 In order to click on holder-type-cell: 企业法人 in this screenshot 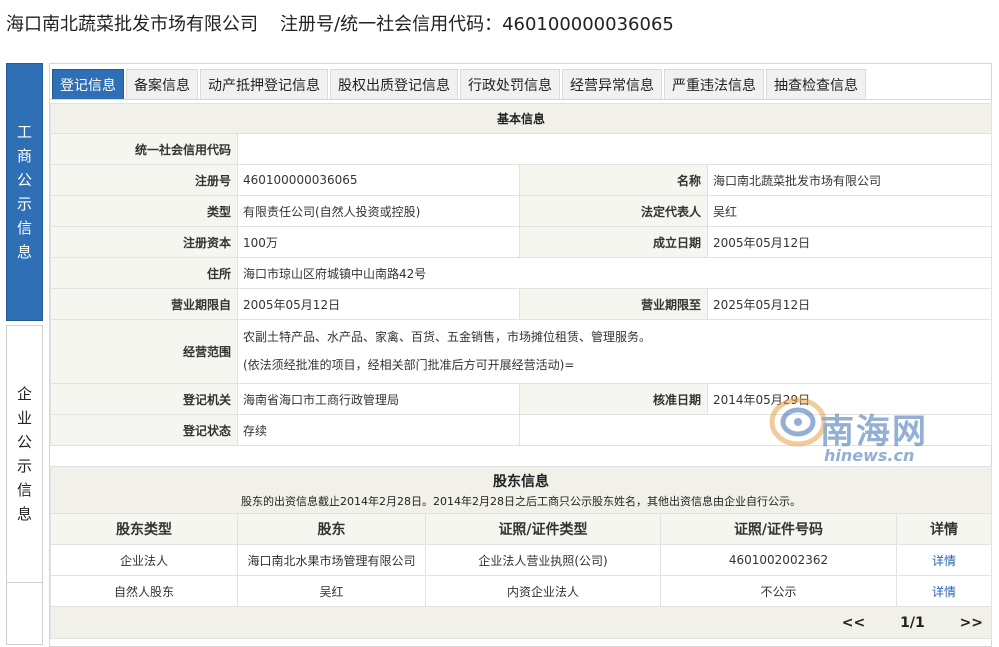, I will do `click(144, 560)`.